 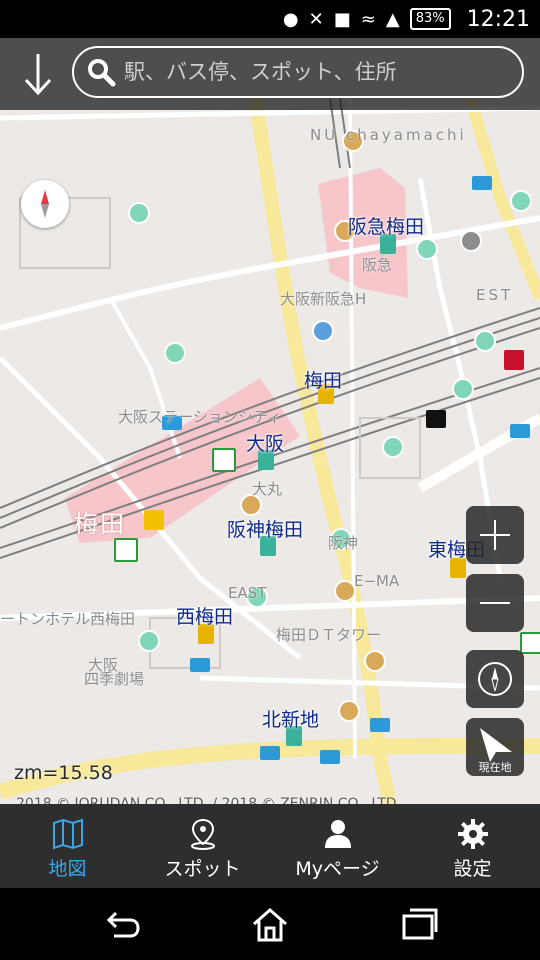 I want to click on mcdonalds-icon, so click(x=154, y=520).